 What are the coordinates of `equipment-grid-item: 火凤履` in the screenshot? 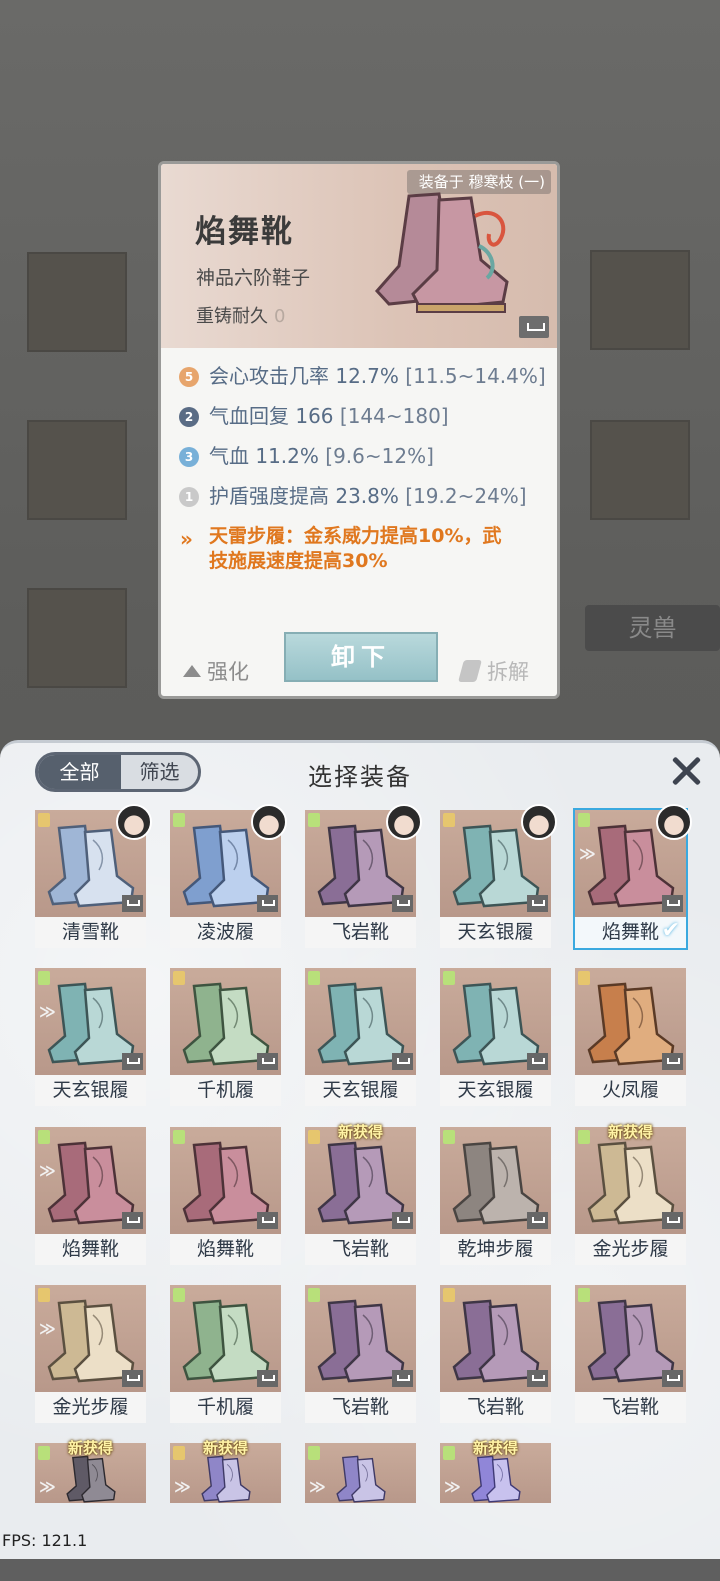 It's located at (630, 1037).